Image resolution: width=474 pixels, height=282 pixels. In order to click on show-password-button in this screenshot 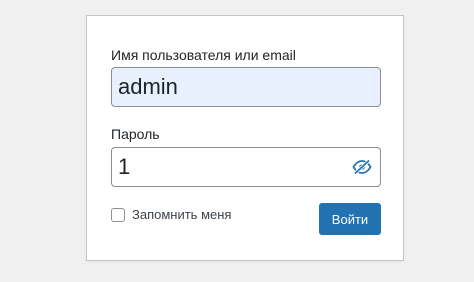, I will do `click(362, 167)`.